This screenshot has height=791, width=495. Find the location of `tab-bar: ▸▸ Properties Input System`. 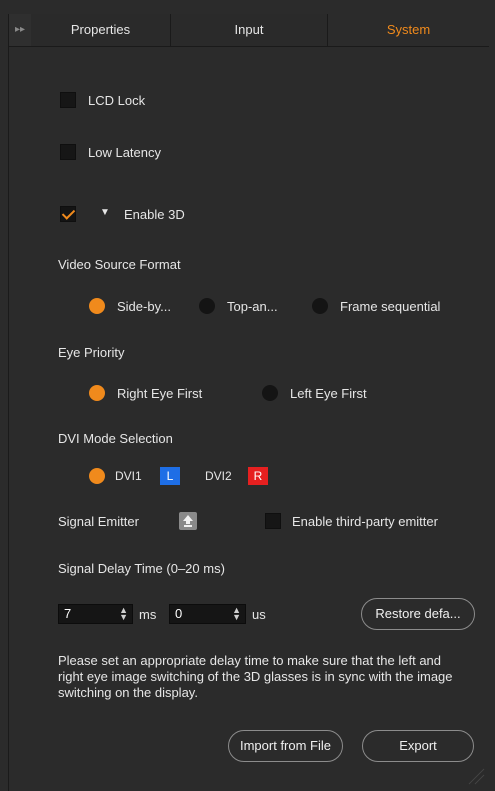

tab-bar: ▸▸ Properties Input System is located at coordinates (249, 30).